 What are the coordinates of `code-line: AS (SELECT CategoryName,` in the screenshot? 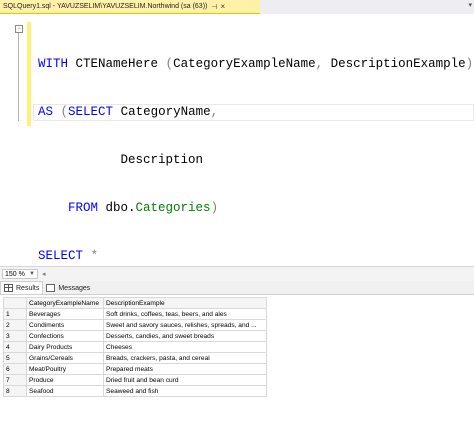 It's located at (128, 112).